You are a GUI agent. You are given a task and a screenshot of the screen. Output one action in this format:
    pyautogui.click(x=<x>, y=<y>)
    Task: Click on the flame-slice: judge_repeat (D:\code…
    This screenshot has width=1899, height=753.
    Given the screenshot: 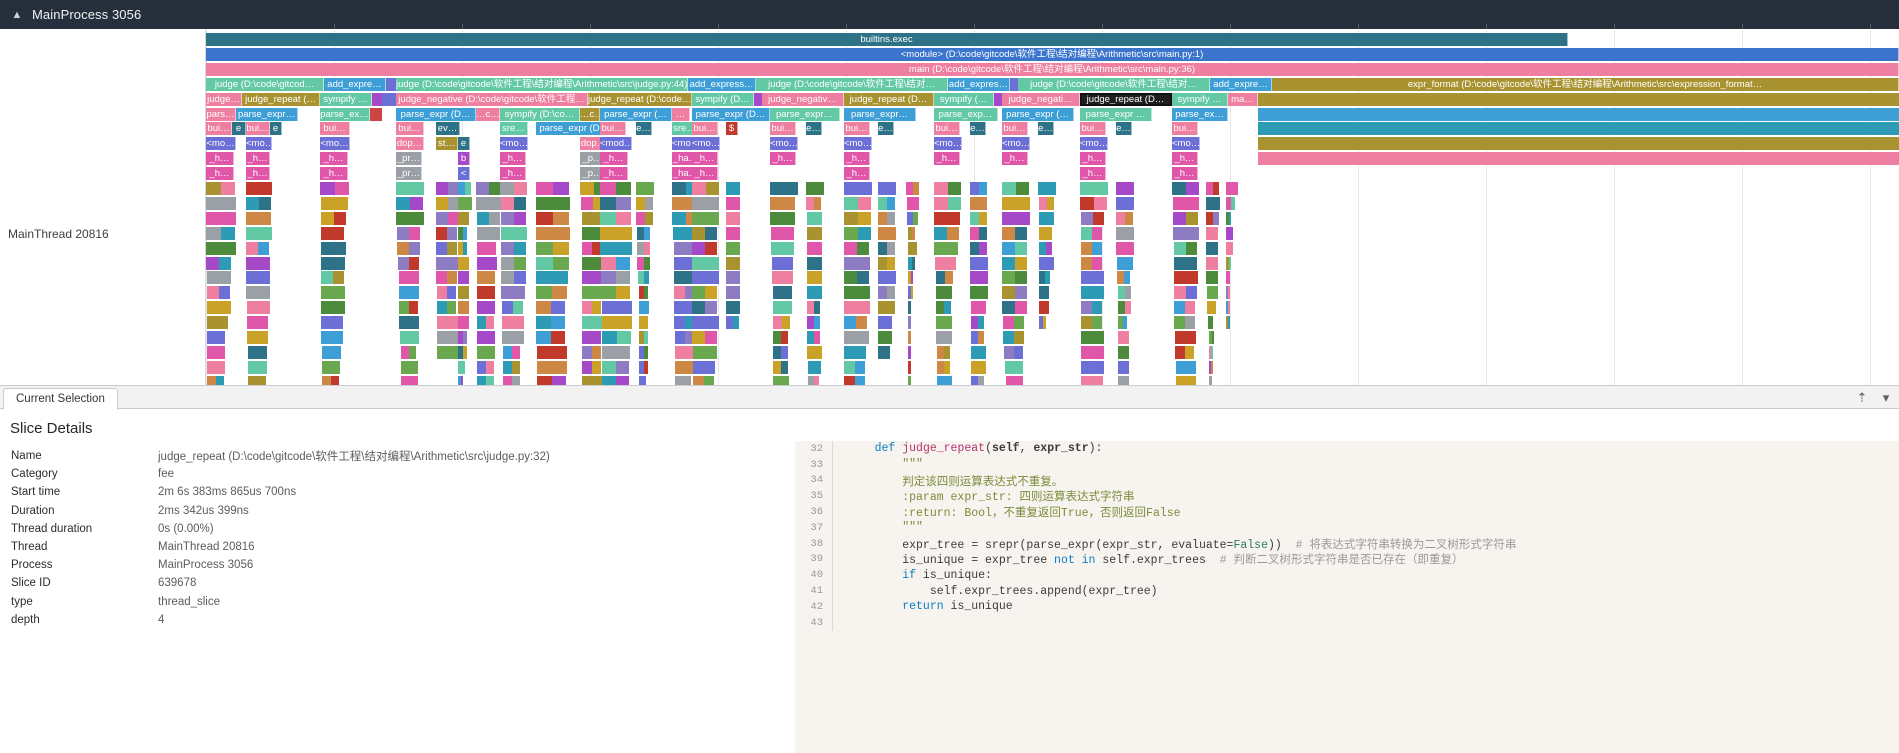 What is the action you would take?
    pyautogui.click(x=640, y=99)
    